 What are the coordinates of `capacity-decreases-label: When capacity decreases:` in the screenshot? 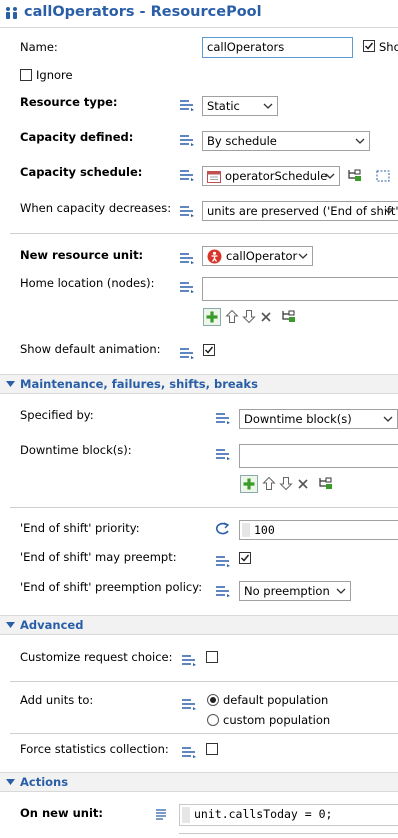 It's located at (96, 208).